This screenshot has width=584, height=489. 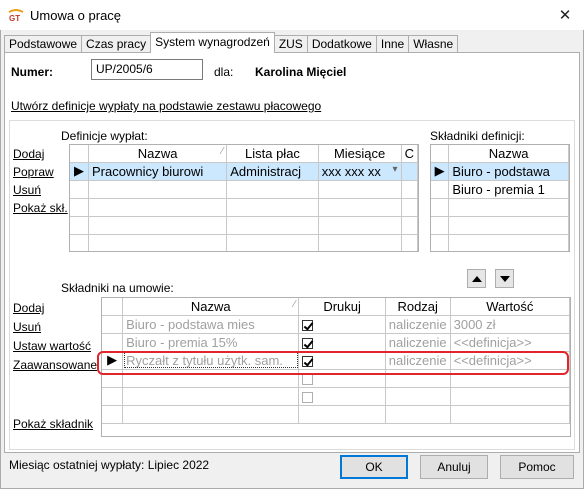 What do you see at coordinates (272, 154) in the screenshot?
I see `column-header-lista-plac: Lista płac` at bounding box center [272, 154].